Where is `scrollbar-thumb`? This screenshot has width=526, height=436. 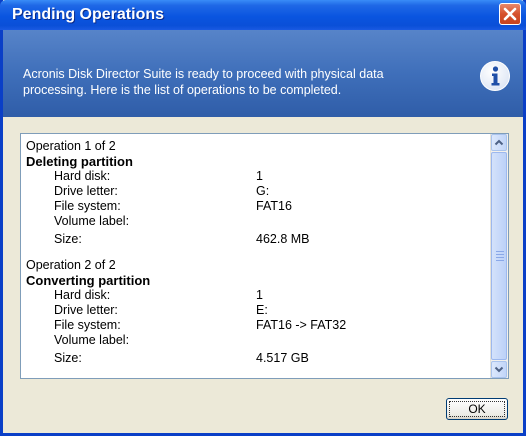
scrollbar-thumb is located at coordinates (499, 256).